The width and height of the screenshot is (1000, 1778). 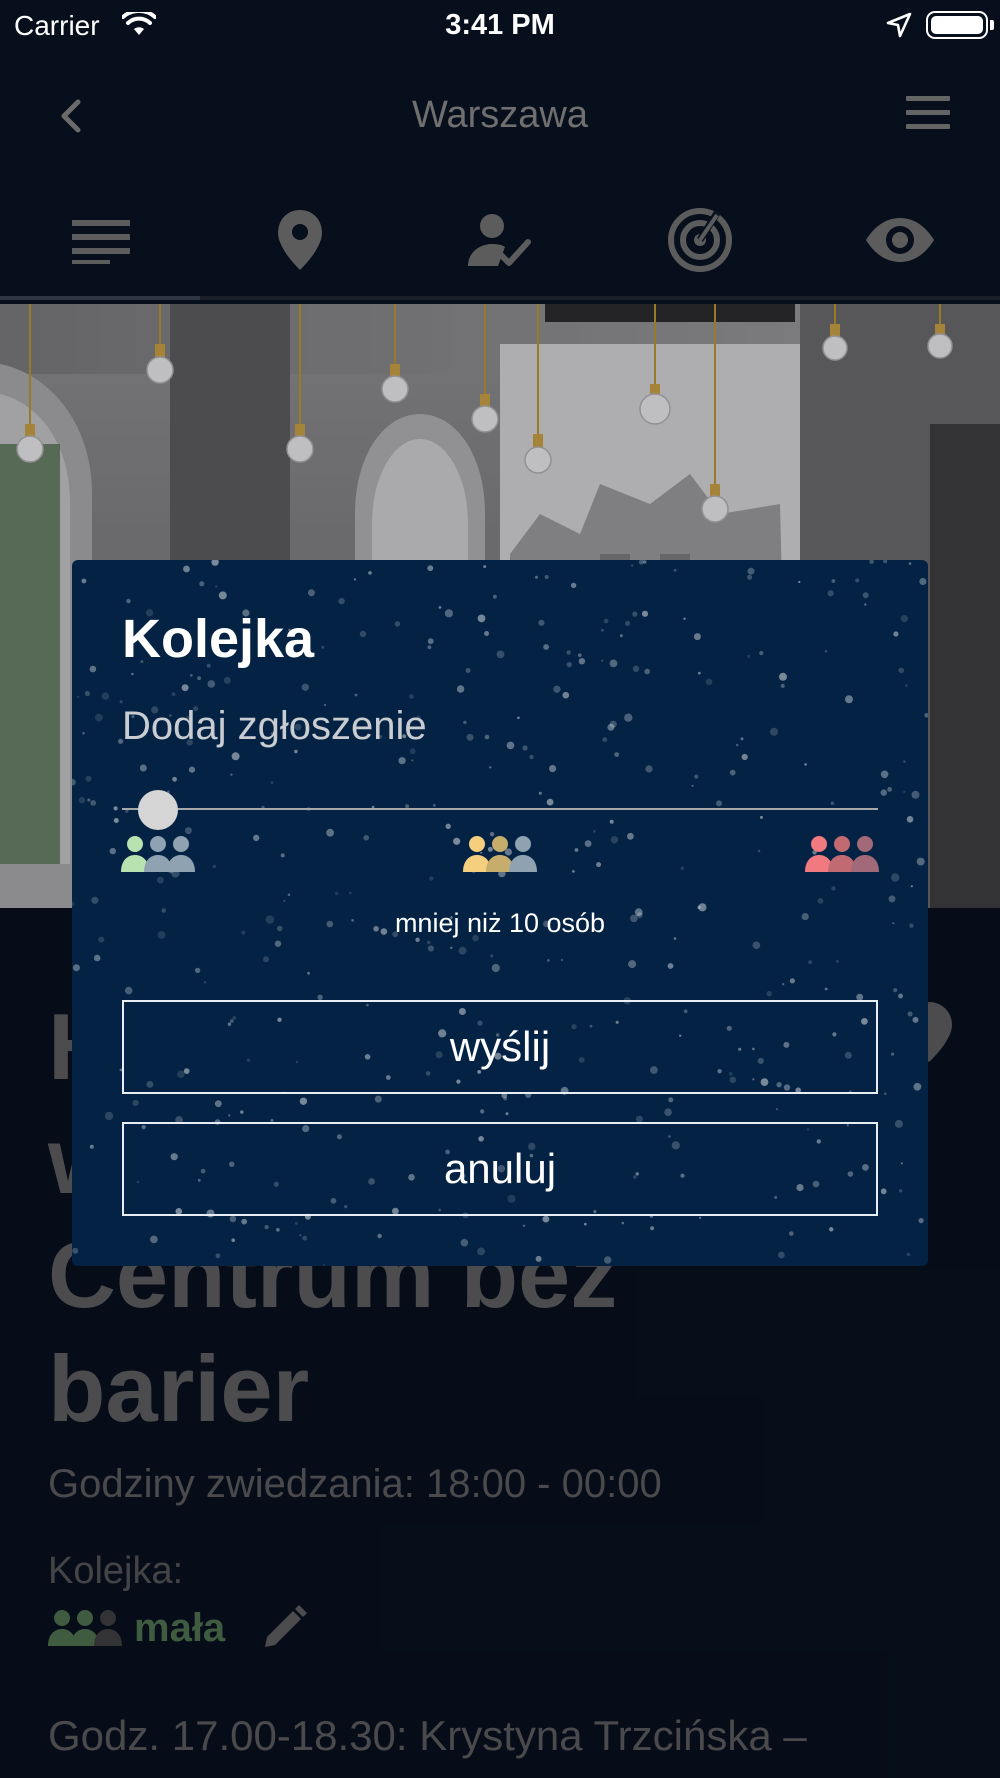 I want to click on status-time: 3:41 PM, so click(x=500, y=25).